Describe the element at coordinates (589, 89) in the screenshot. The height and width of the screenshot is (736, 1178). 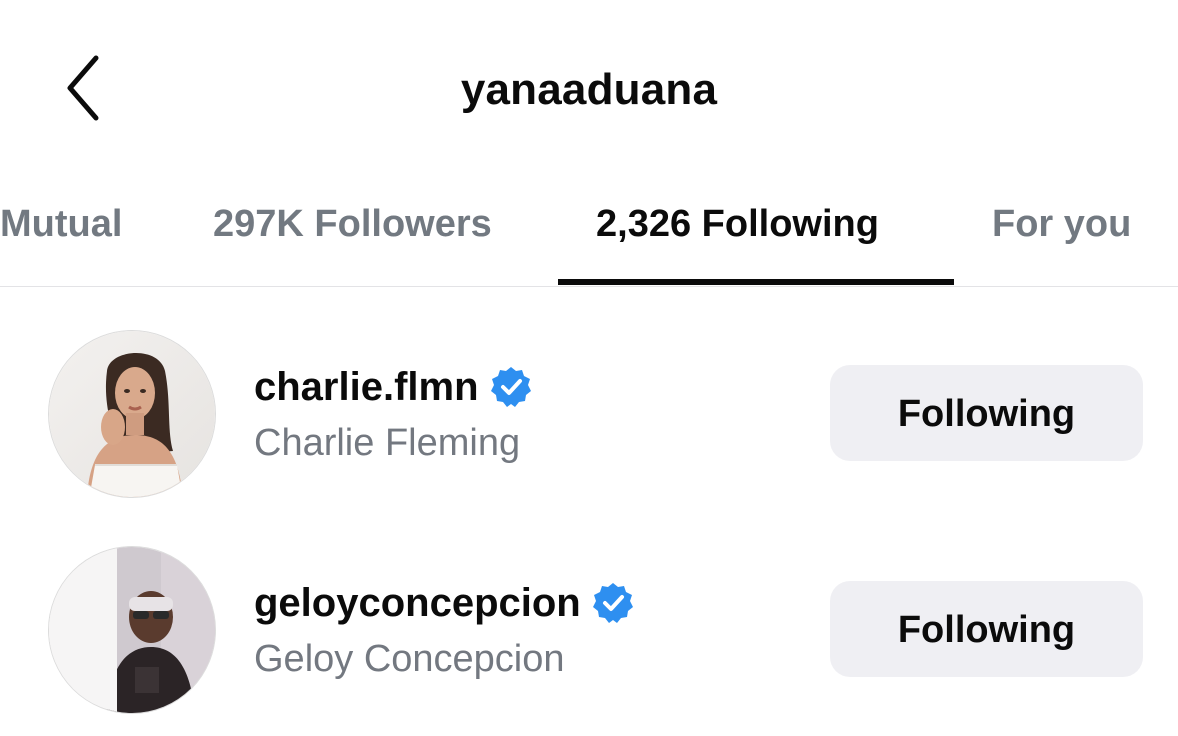
I see `page-title: yanaaduana` at that location.